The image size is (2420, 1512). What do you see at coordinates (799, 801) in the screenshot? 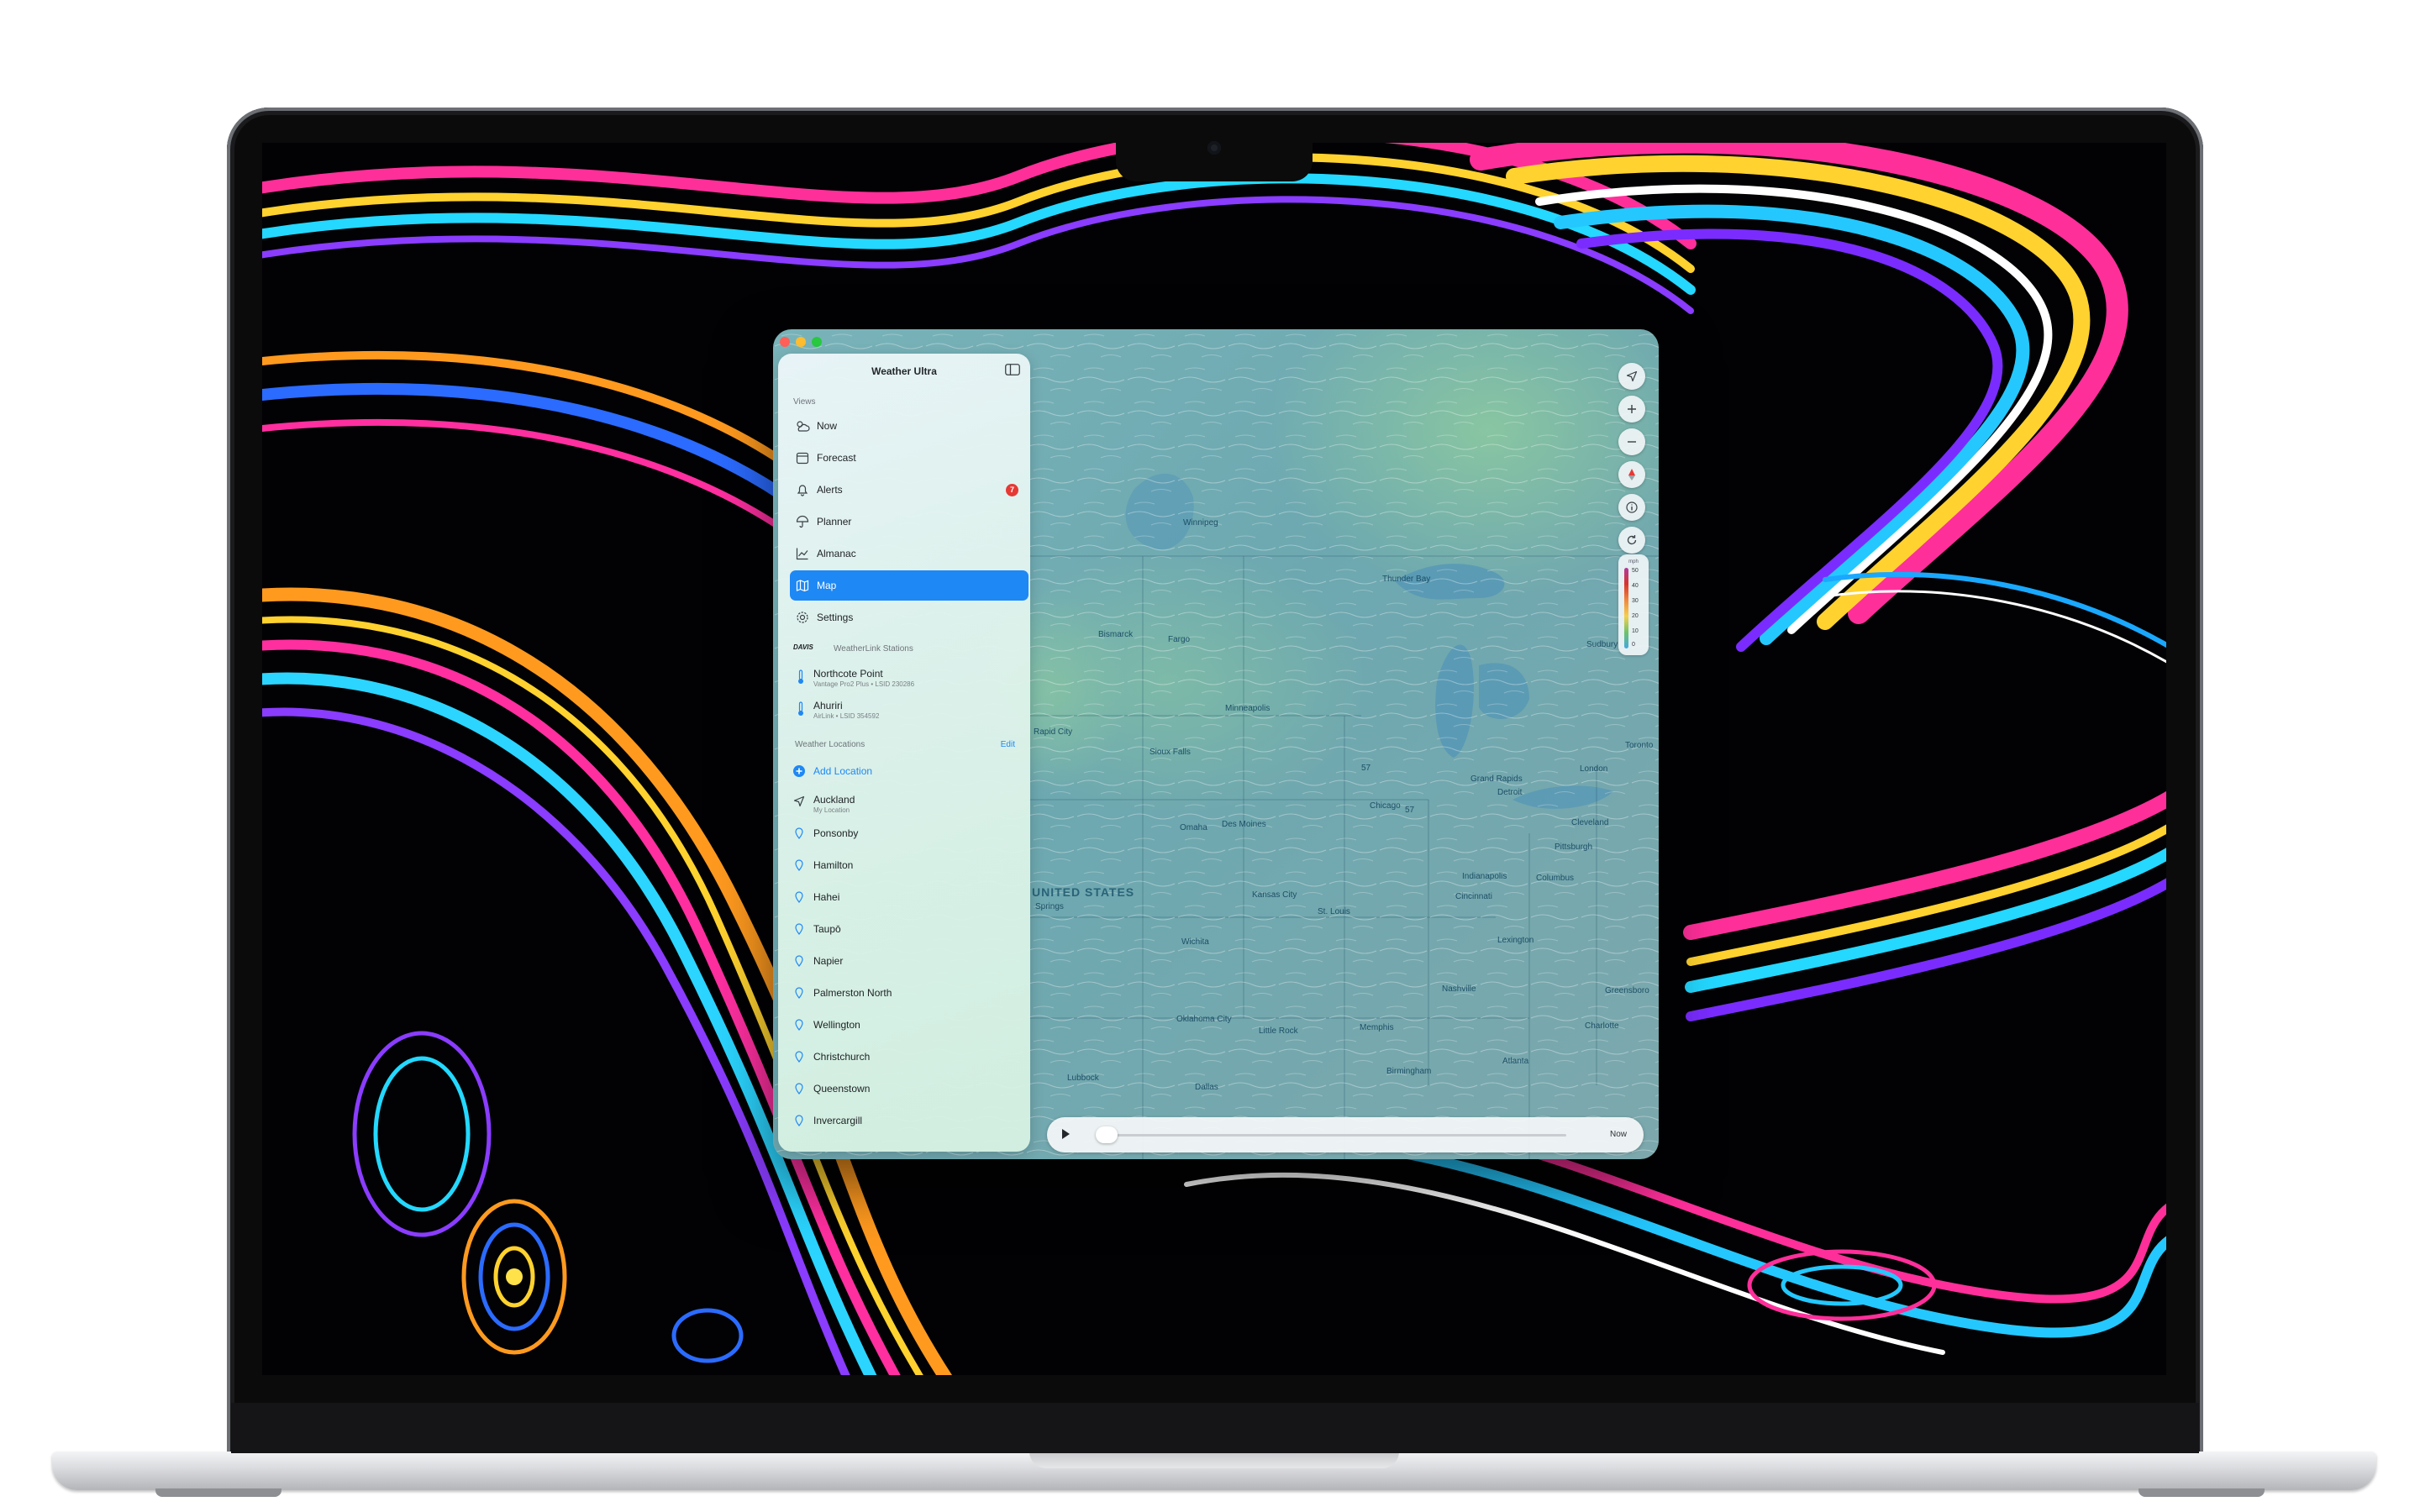
I see `location-arrow-icon` at bounding box center [799, 801].